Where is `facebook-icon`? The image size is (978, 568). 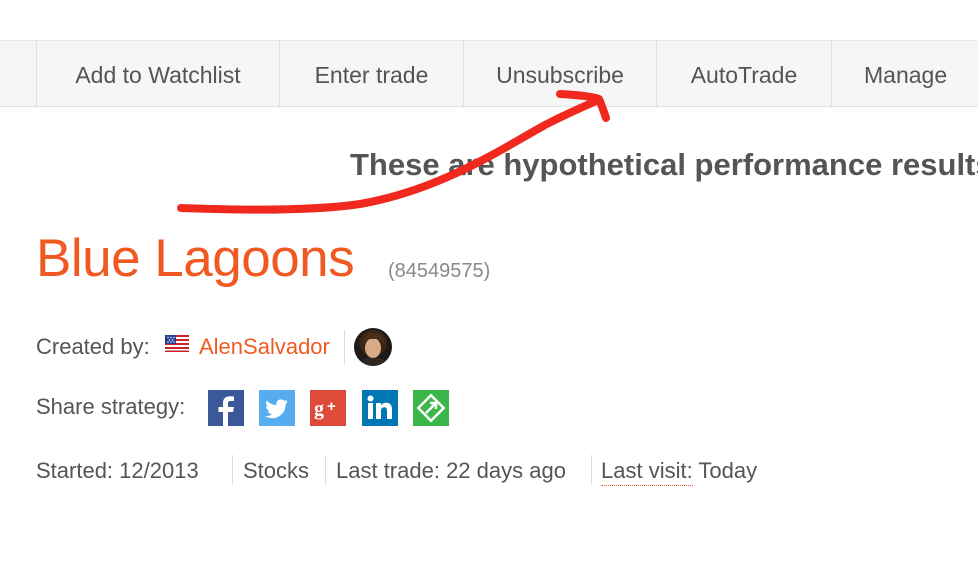 facebook-icon is located at coordinates (226, 408).